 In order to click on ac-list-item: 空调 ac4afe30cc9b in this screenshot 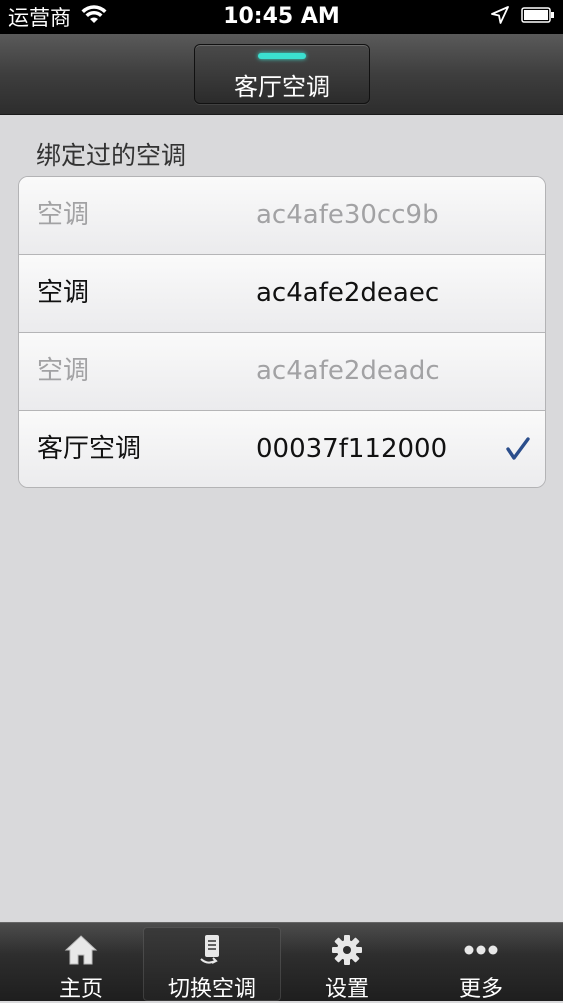, I will do `click(282, 216)`.